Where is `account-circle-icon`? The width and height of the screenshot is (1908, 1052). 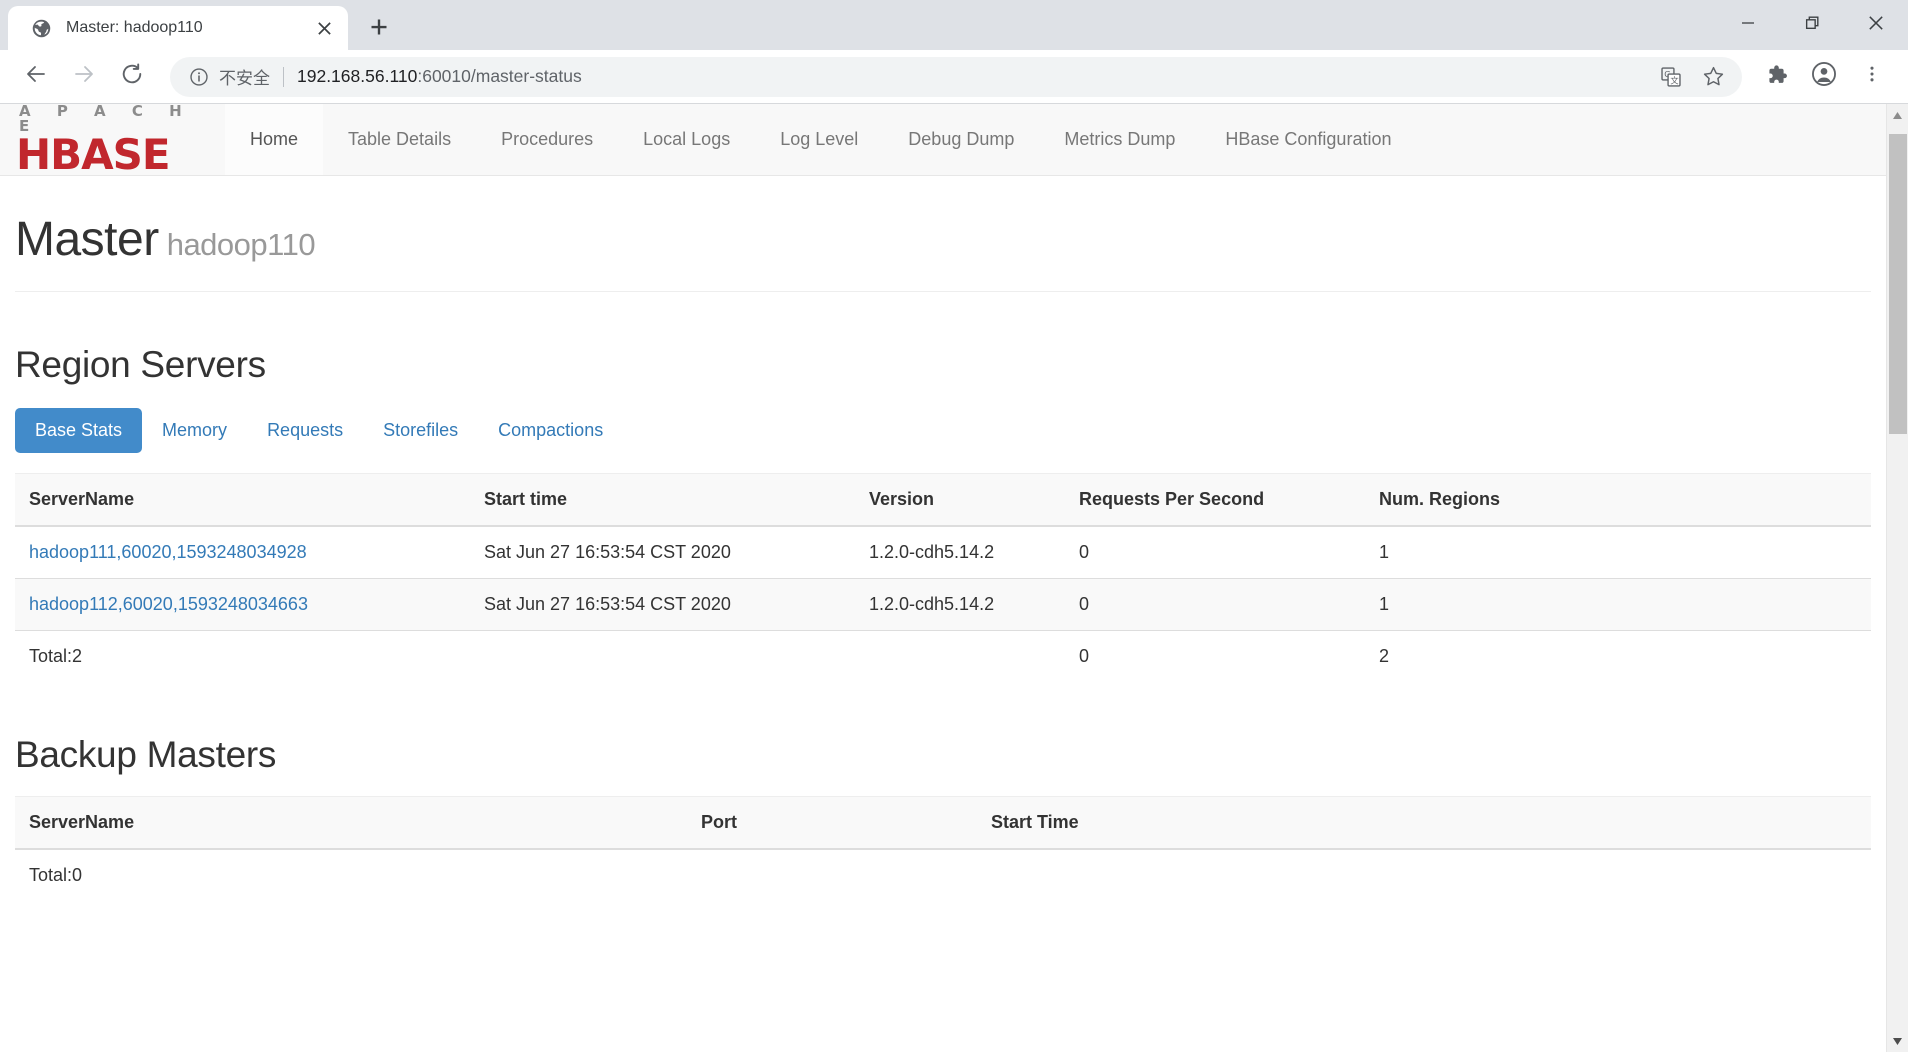
account-circle-icon is located at coordinates (1824, 76).